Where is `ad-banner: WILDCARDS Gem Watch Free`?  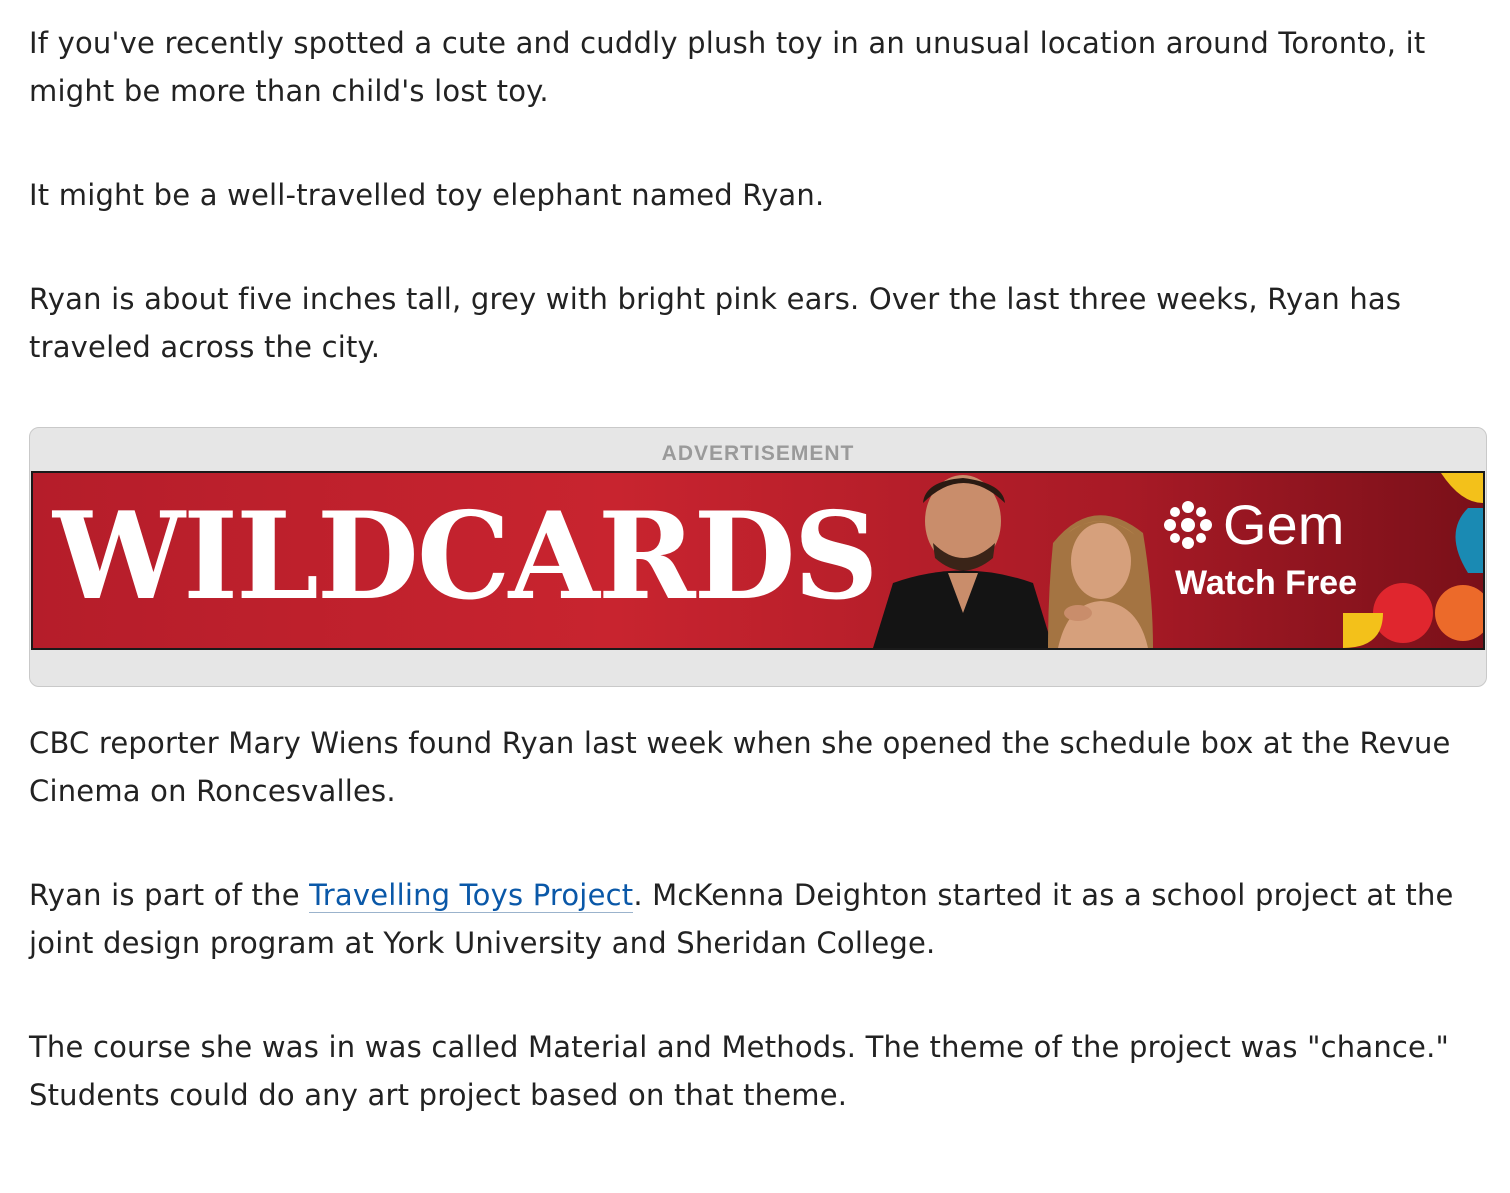 ad-banner: WILDCARDS Gem Watch Free is located at coordinates (758, 560).